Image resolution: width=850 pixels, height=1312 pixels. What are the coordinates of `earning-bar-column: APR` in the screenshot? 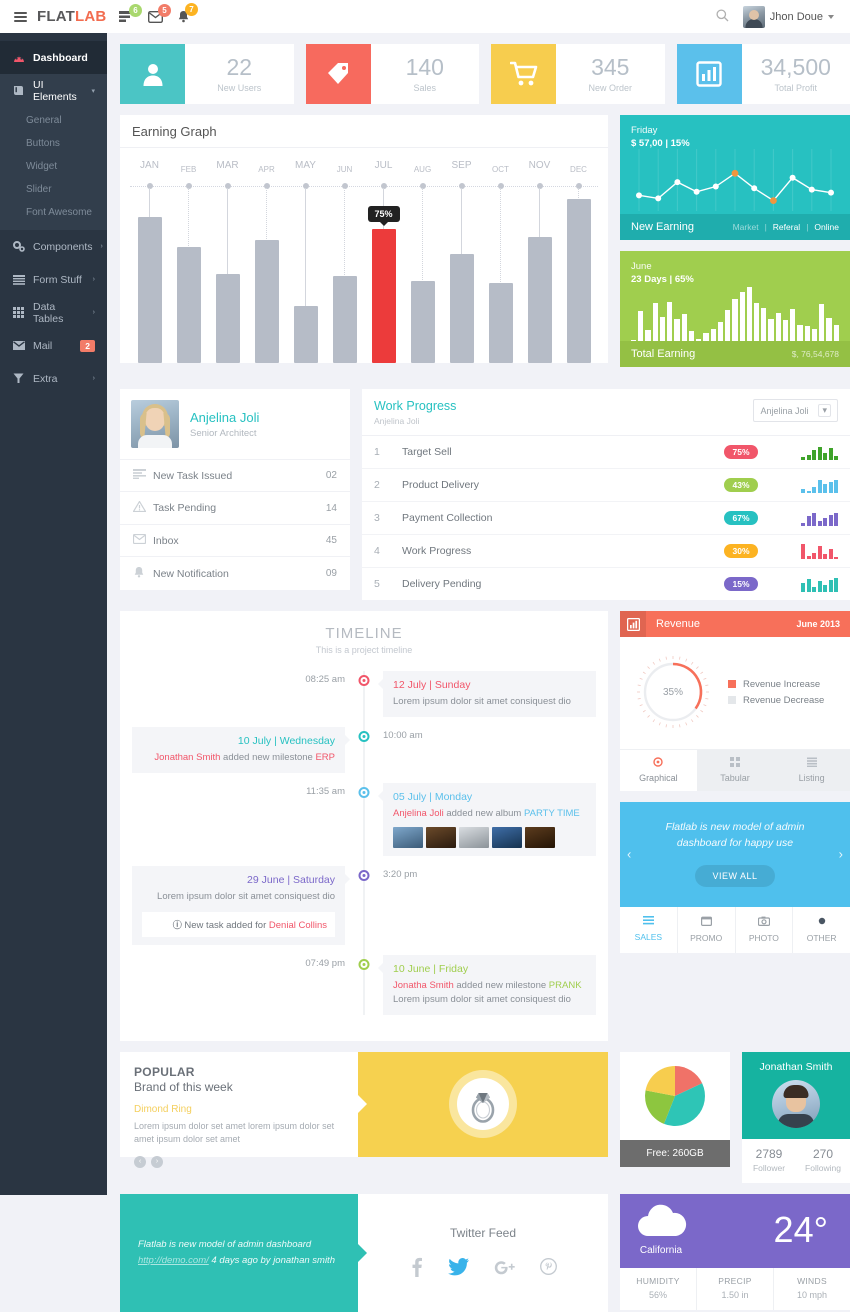 It's located at (266, 261).